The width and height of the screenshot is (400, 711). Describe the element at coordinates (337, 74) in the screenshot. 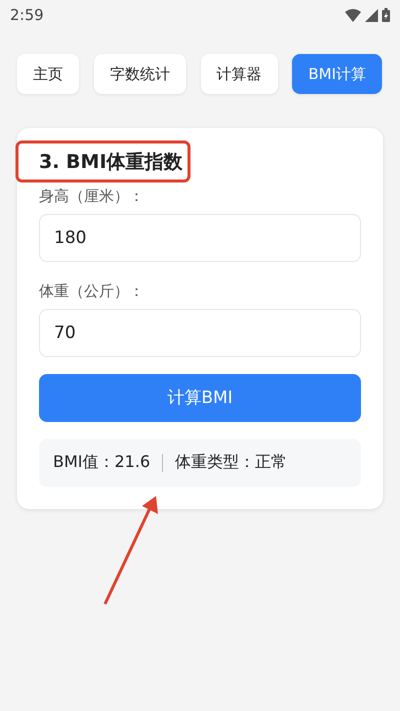

I see `nav-tab: BMI计算` at that location.